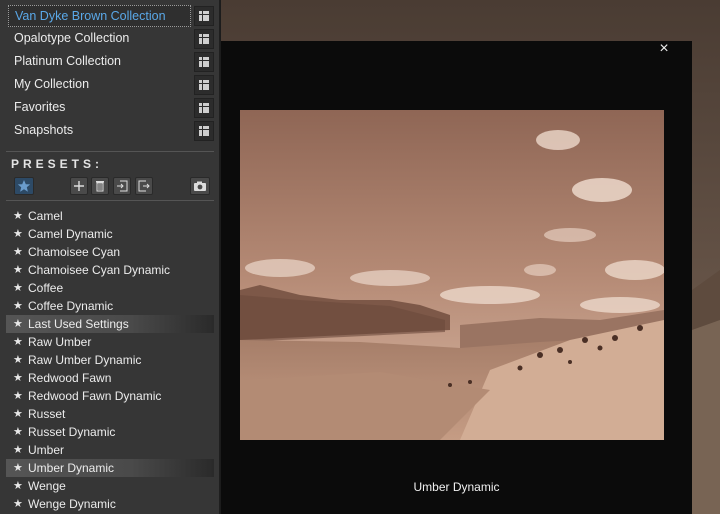 The width and height of the screenshot is (720, 514). What do you see at coordinates (57, 164) in the screenshot?
I see `presets-heading: PRESETS:` at bounding box center [57, 164].